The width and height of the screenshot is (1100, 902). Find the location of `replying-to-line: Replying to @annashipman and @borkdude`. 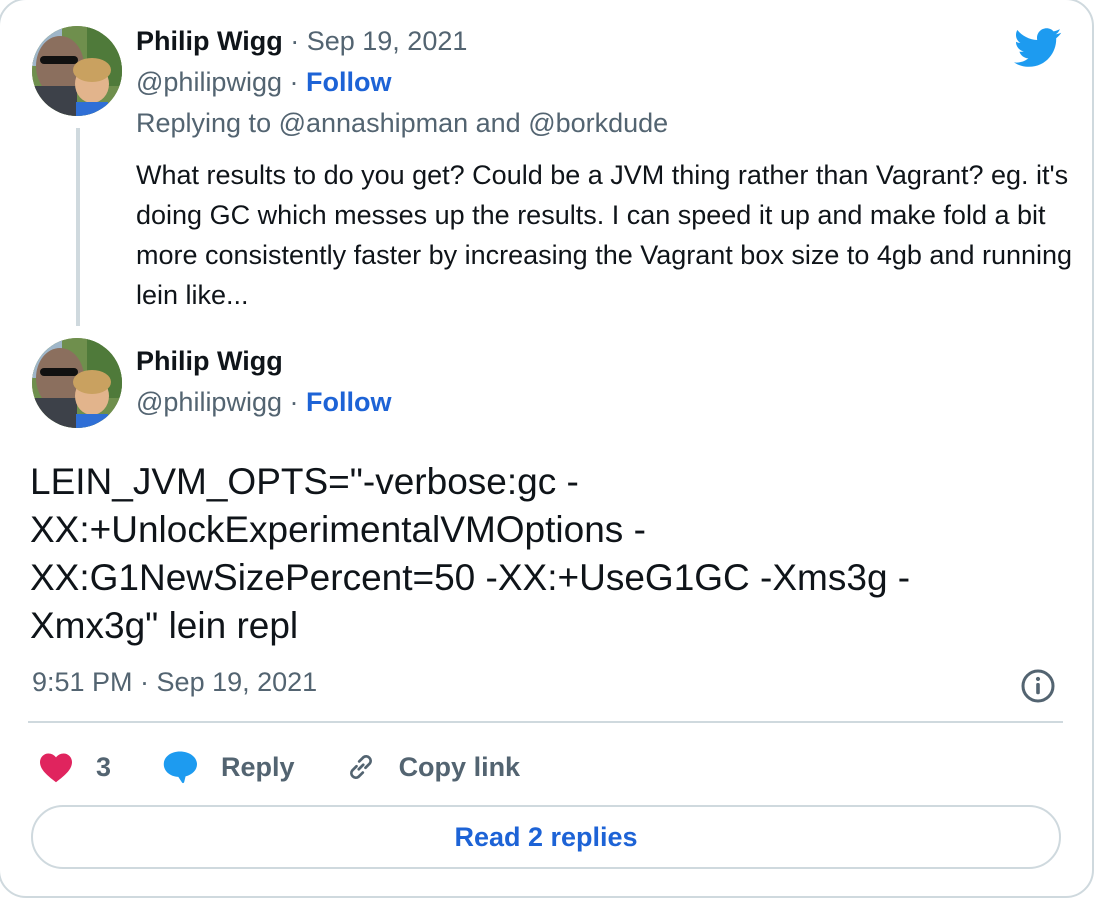

replying-to-line: Replying to @annashipman and @borkdude is located at coordinates (402, 123).